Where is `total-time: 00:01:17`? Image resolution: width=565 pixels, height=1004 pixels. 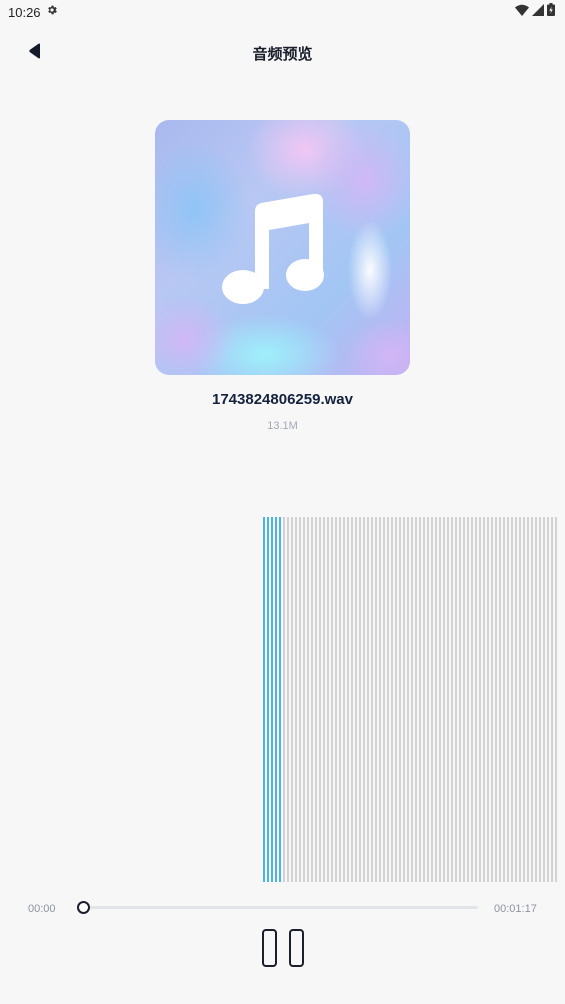
total-time: 00:01:17 is located at coordinates (515, 909).